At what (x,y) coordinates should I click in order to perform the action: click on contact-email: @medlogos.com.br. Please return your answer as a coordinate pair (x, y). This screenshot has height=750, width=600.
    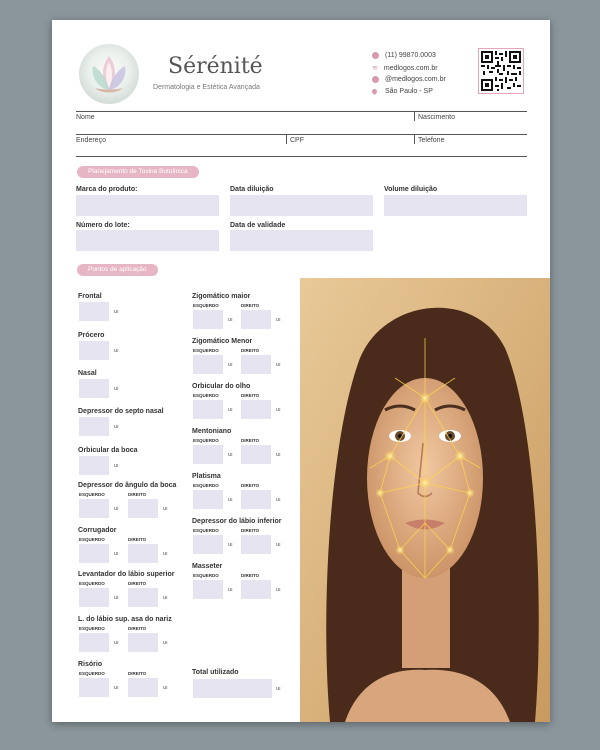
    Looking at the image, I should click on (409, 79).